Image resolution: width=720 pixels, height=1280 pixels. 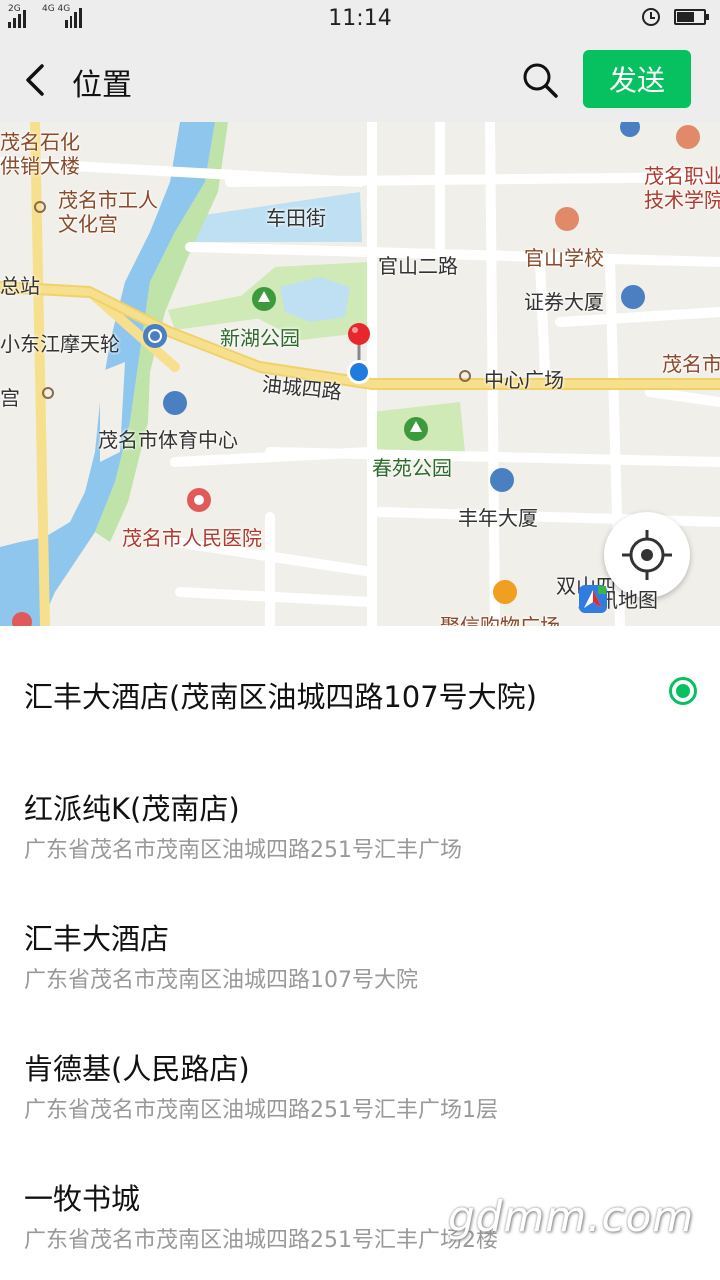 I want to click on place-address: 广东省茂名市茂南区油城四路107号大院, so click(x=221, y=980).